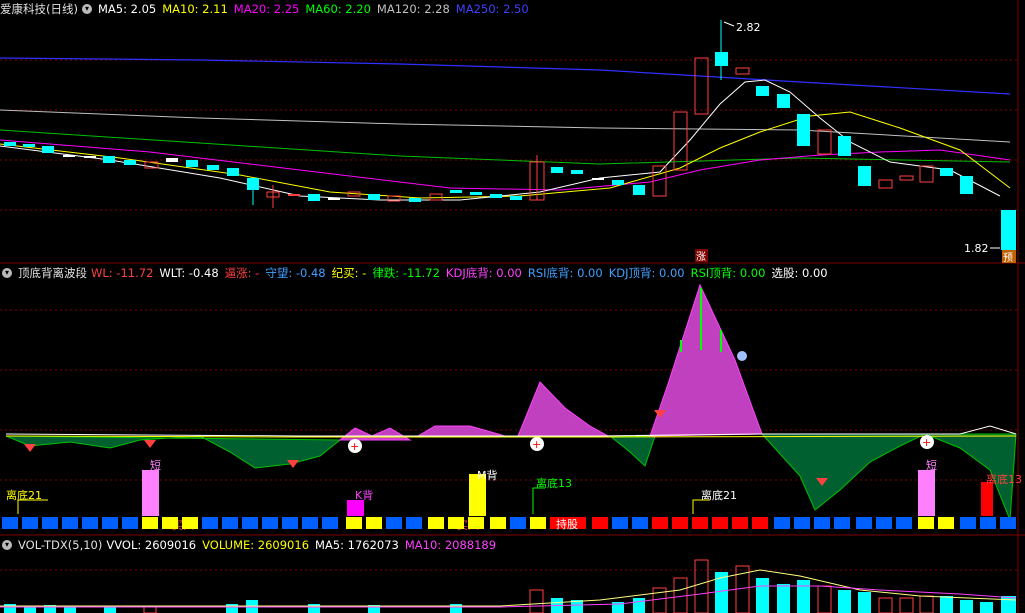 The width and height of the screenshot is (1025, 613). I want to click on signal-lidi21-a: 离底21, so click(24, 495).